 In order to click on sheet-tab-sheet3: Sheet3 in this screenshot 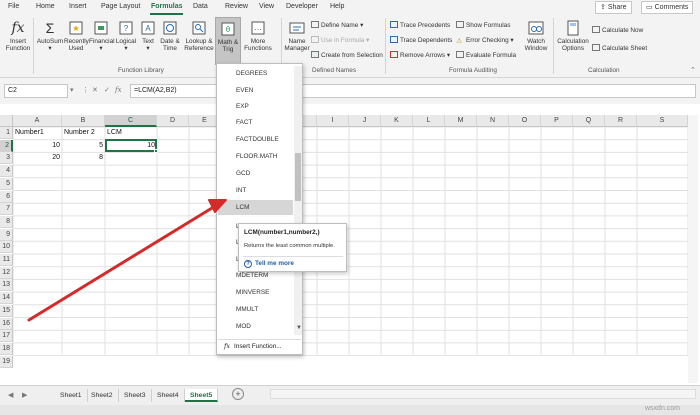, I will do `click(135, 395)`.